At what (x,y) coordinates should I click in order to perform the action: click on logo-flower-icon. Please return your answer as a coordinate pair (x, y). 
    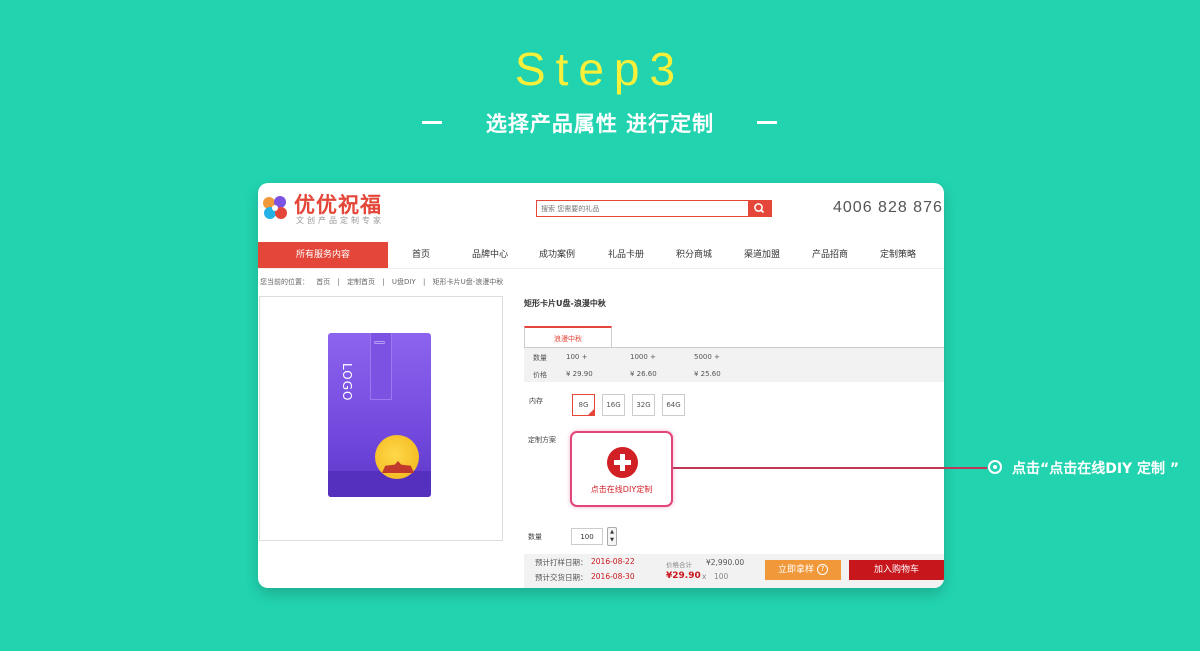
    Looking at the image, I should click on (275, 207).